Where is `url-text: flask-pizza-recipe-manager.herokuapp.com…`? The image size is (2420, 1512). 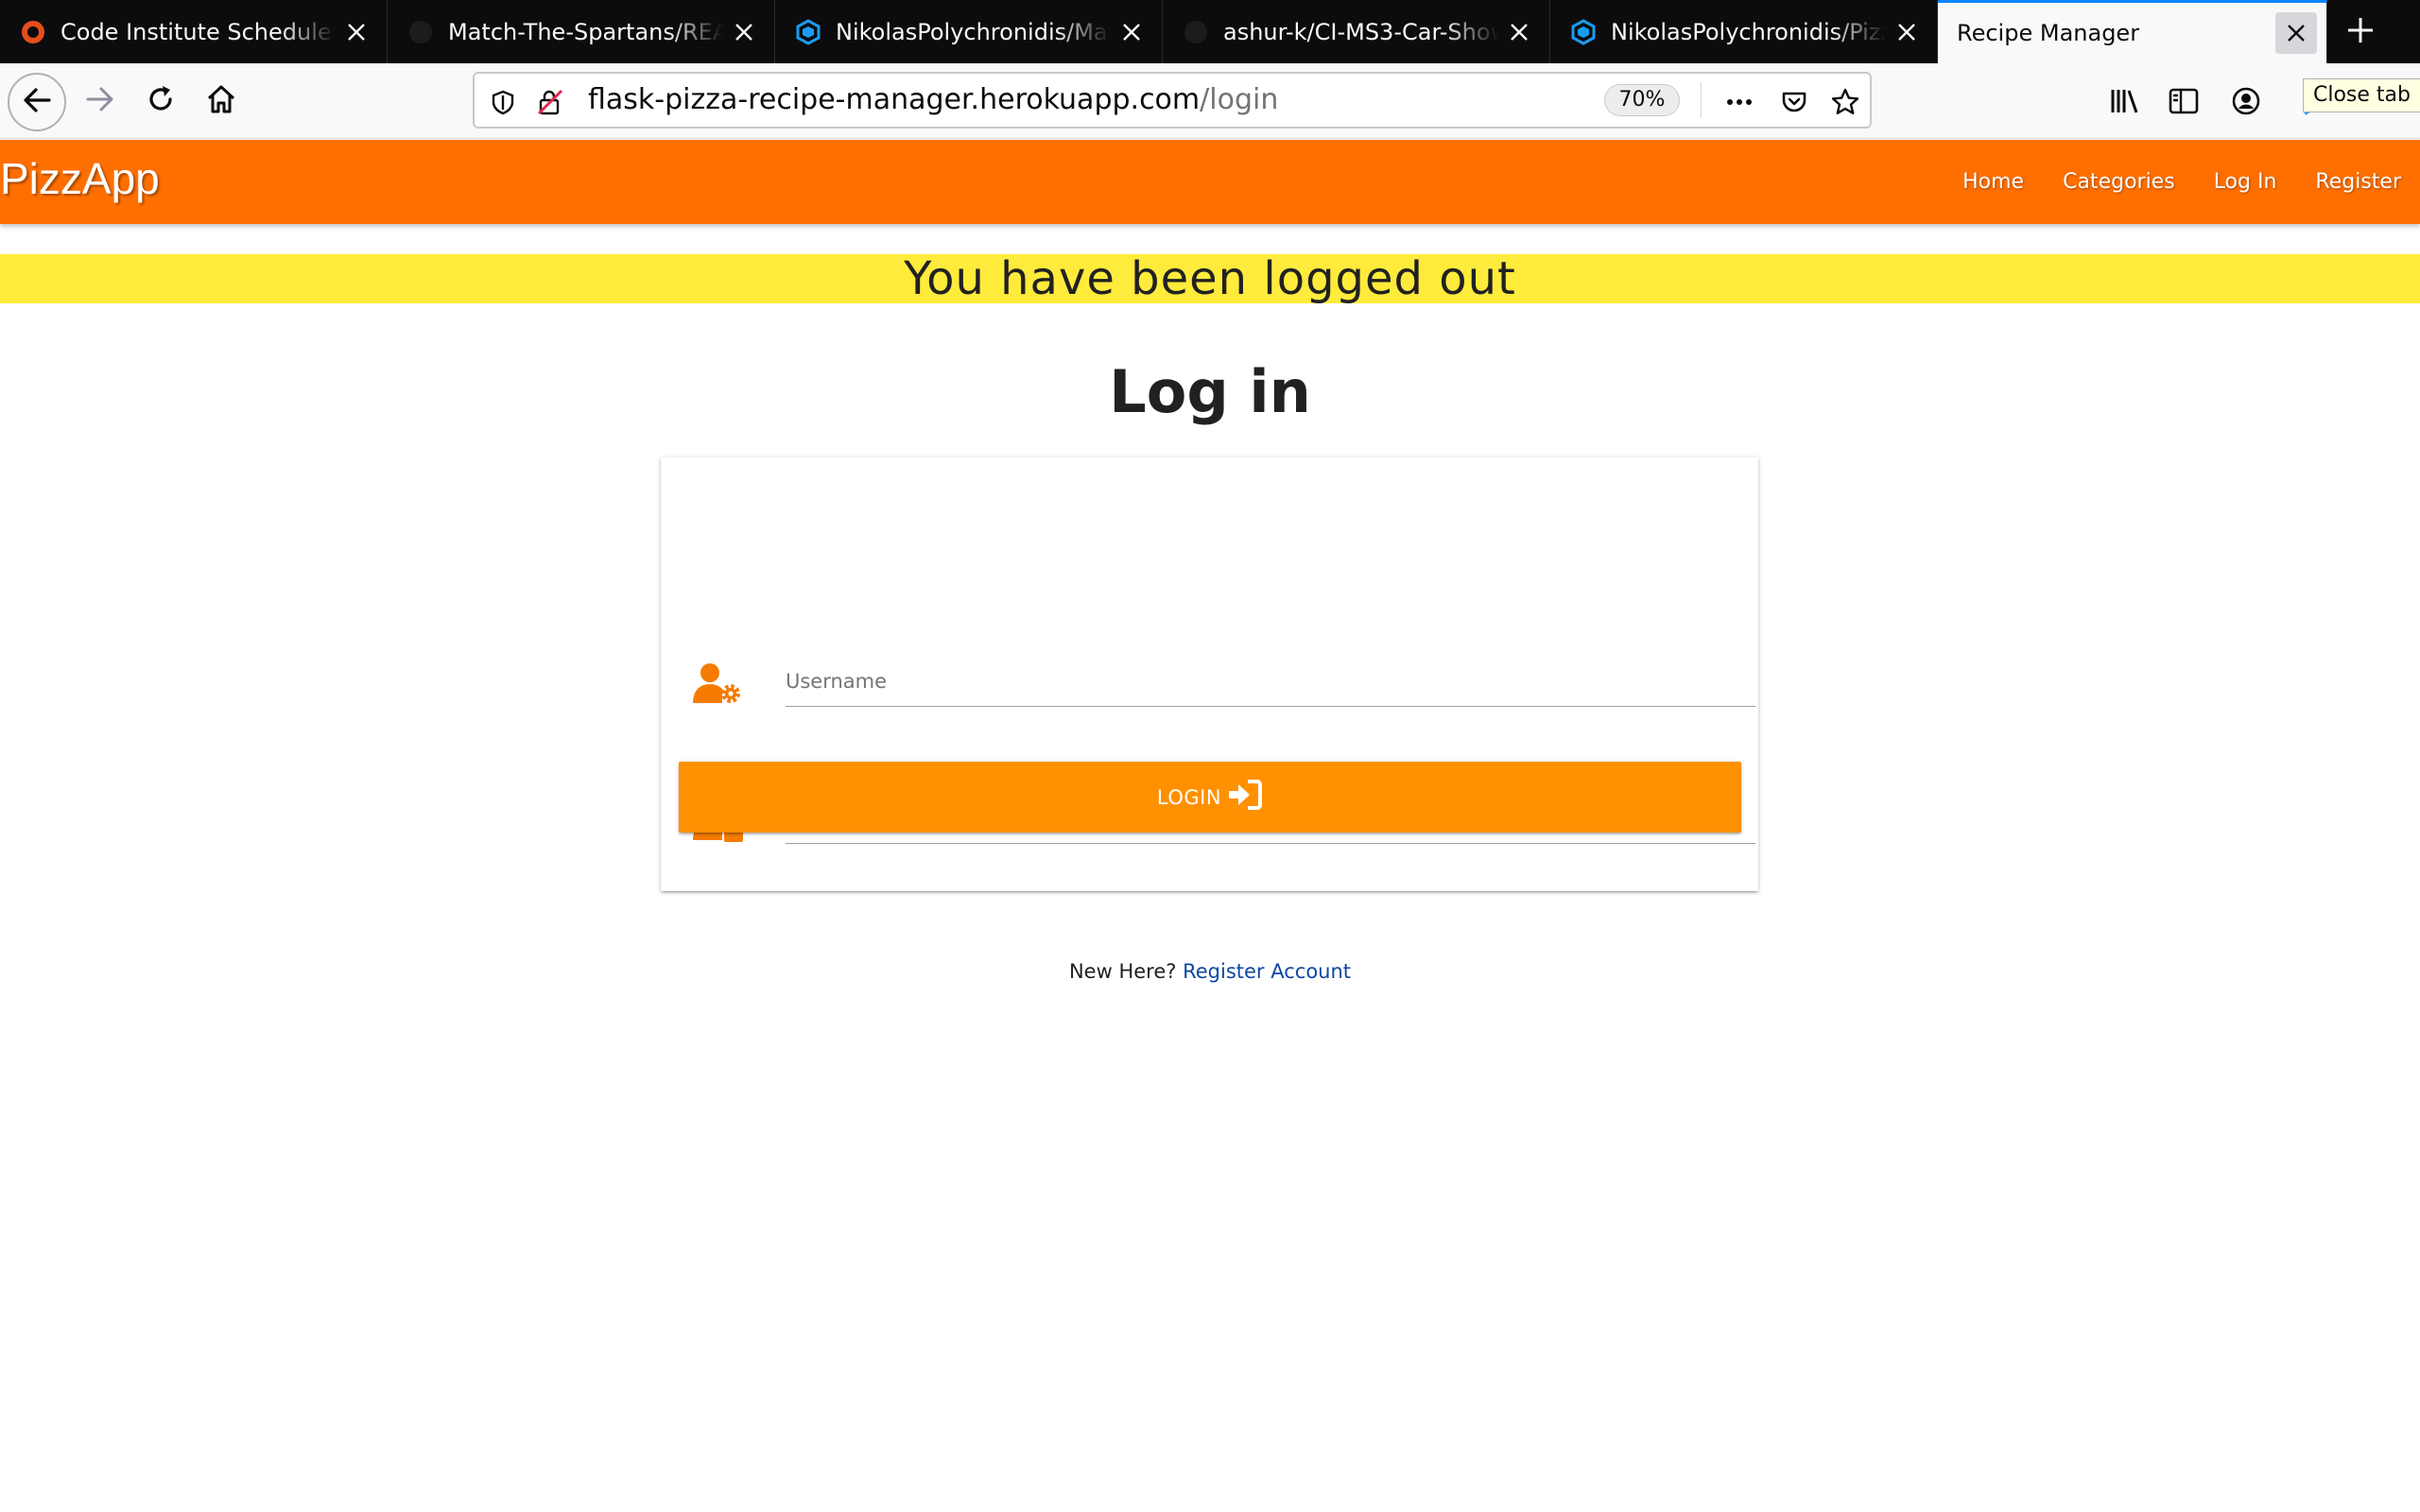
url-text: flask-pizza-recipe-manager.herokuapp.com… is located at coordinates (933, 100).